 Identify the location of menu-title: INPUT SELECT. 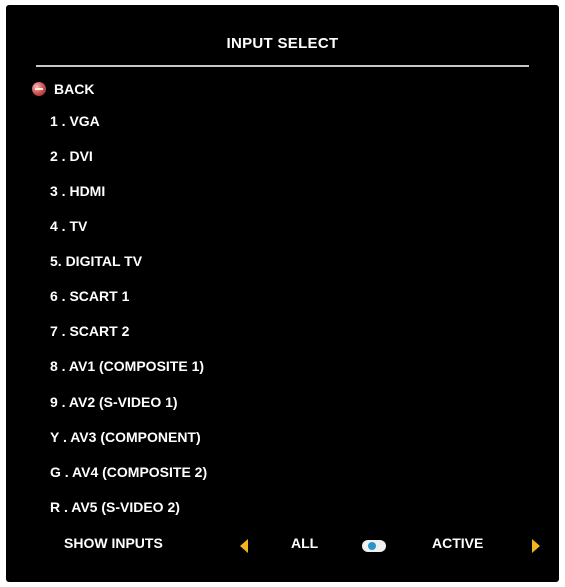
(282, 43).